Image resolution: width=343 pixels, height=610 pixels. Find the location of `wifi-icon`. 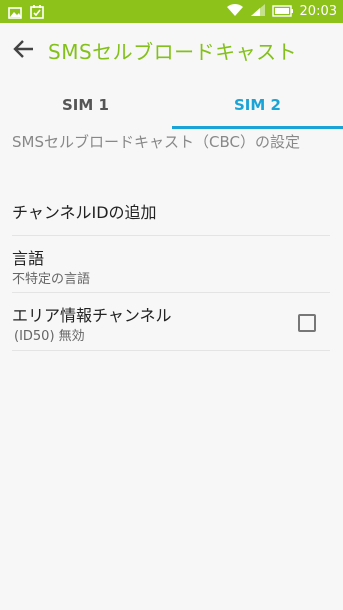

wifi-icon is located at coordinates (235, 11).